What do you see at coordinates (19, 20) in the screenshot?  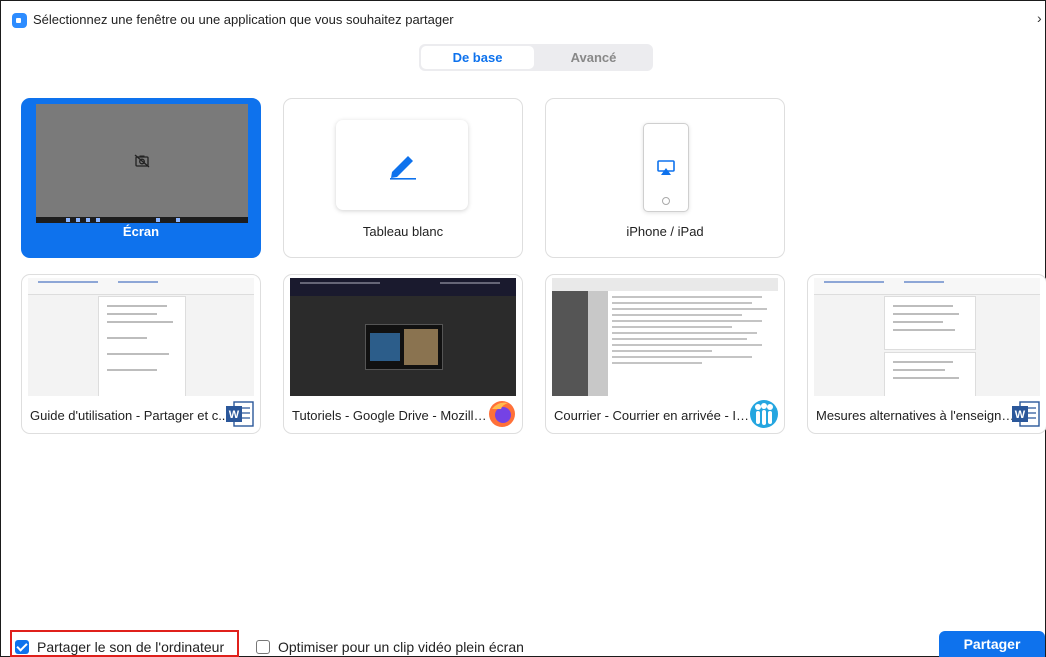 I see `zoom-app-icon` at bounding box center [19, 20].